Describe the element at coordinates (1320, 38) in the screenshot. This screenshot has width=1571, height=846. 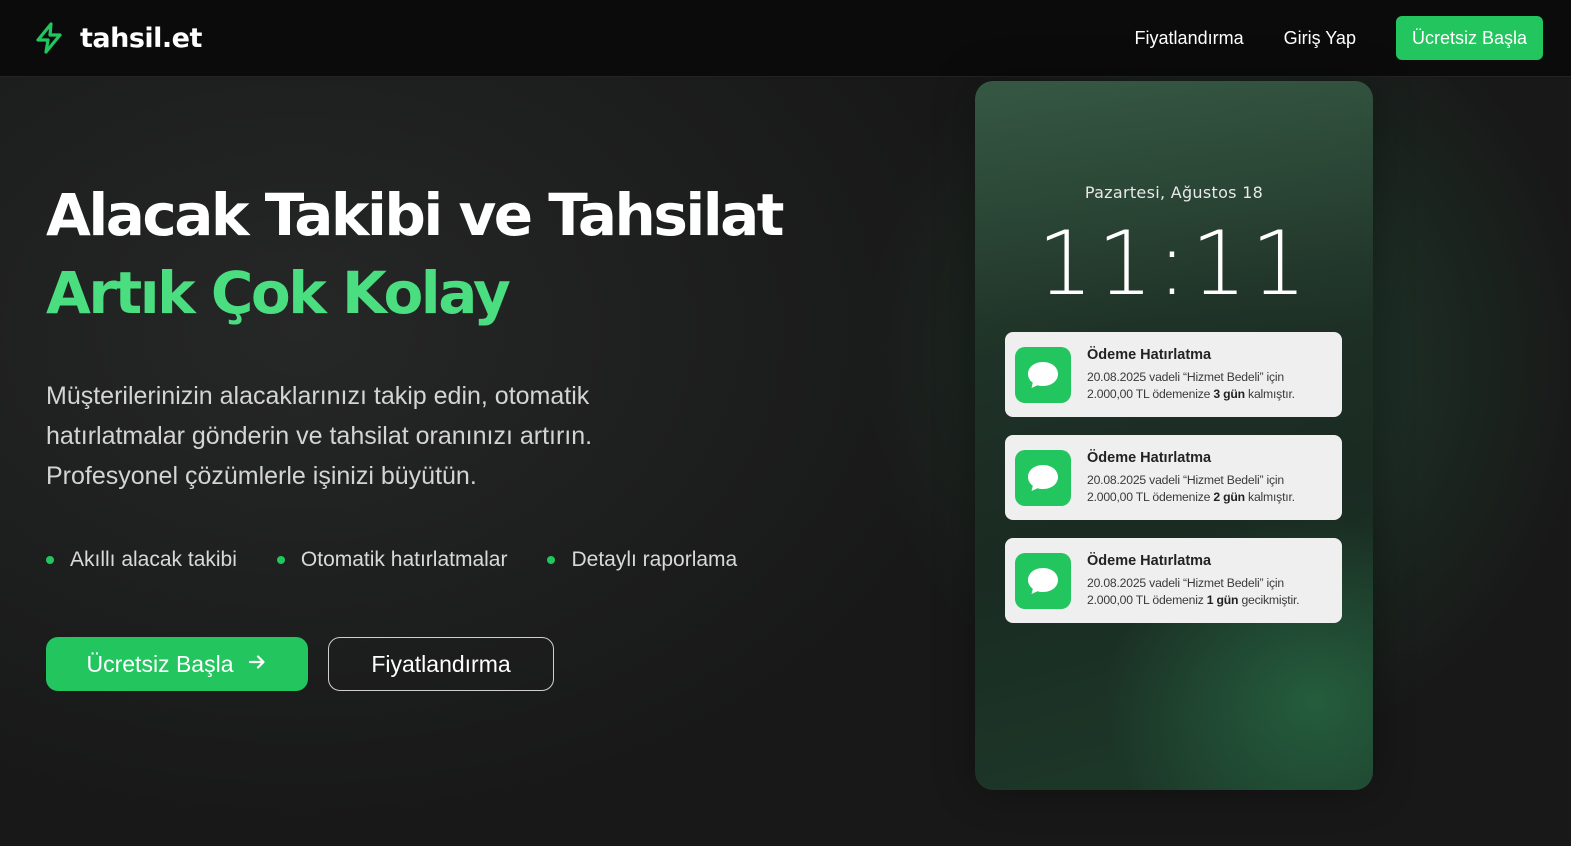
I see `nav-login-link: Giriş Yap` at that location.